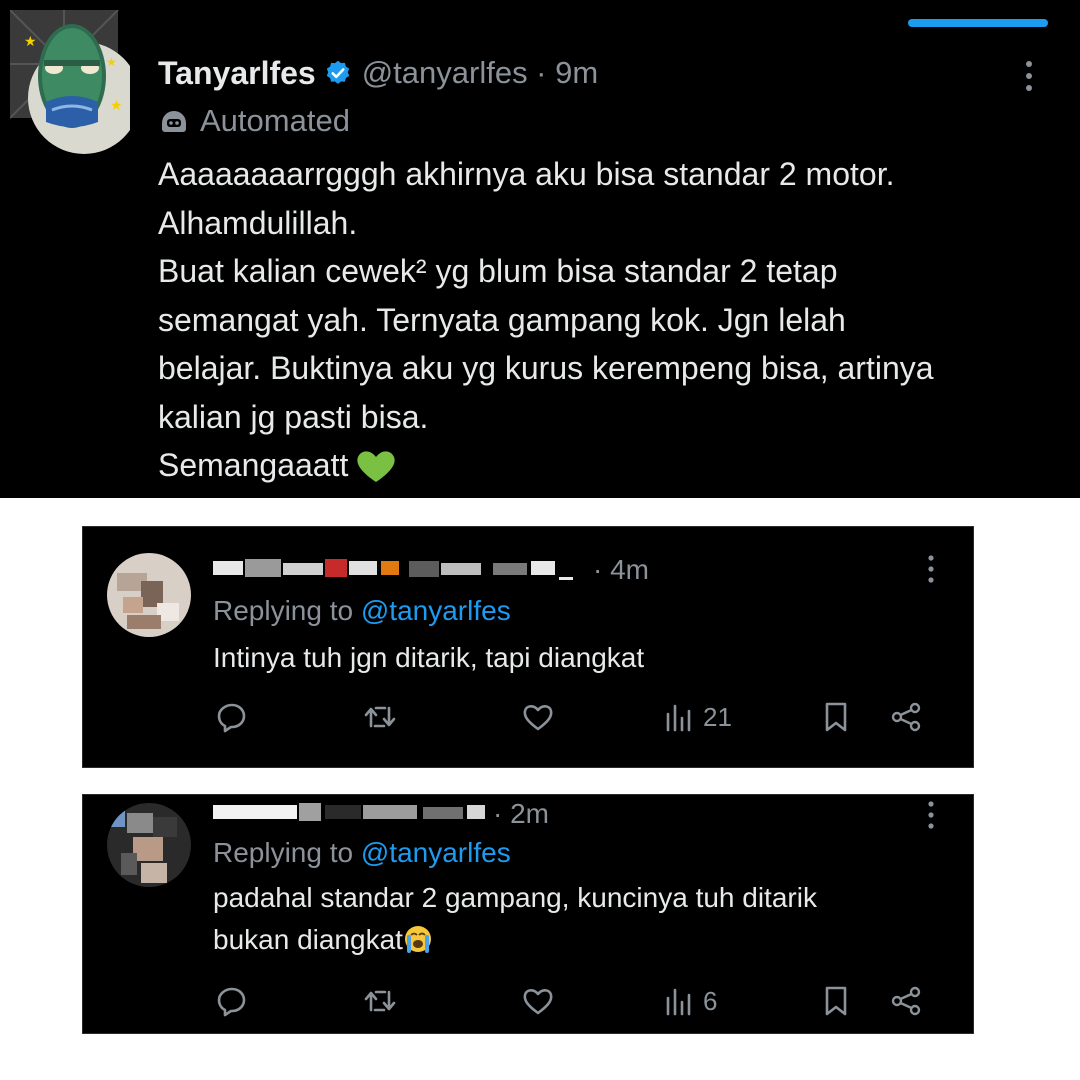 The width and height of the screenshot is (1080, 1080). I want to click on green-heart-icon, so click(376, 466).